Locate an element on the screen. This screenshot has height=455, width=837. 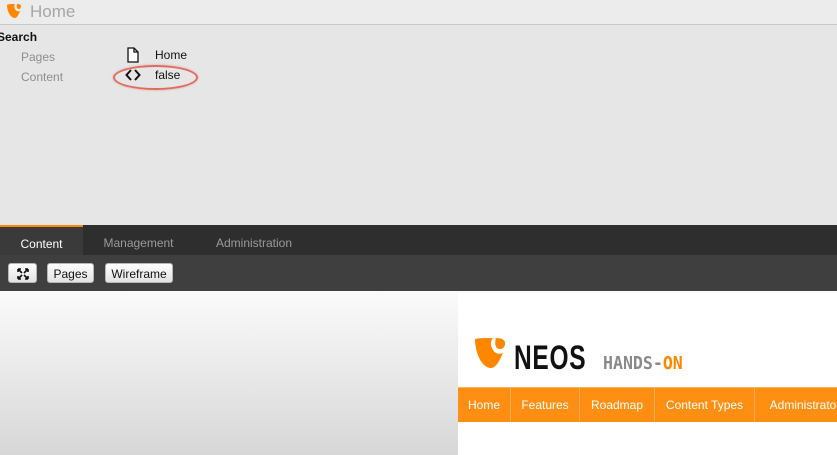
neos-logo-icon is located at coordinates (490, 353).